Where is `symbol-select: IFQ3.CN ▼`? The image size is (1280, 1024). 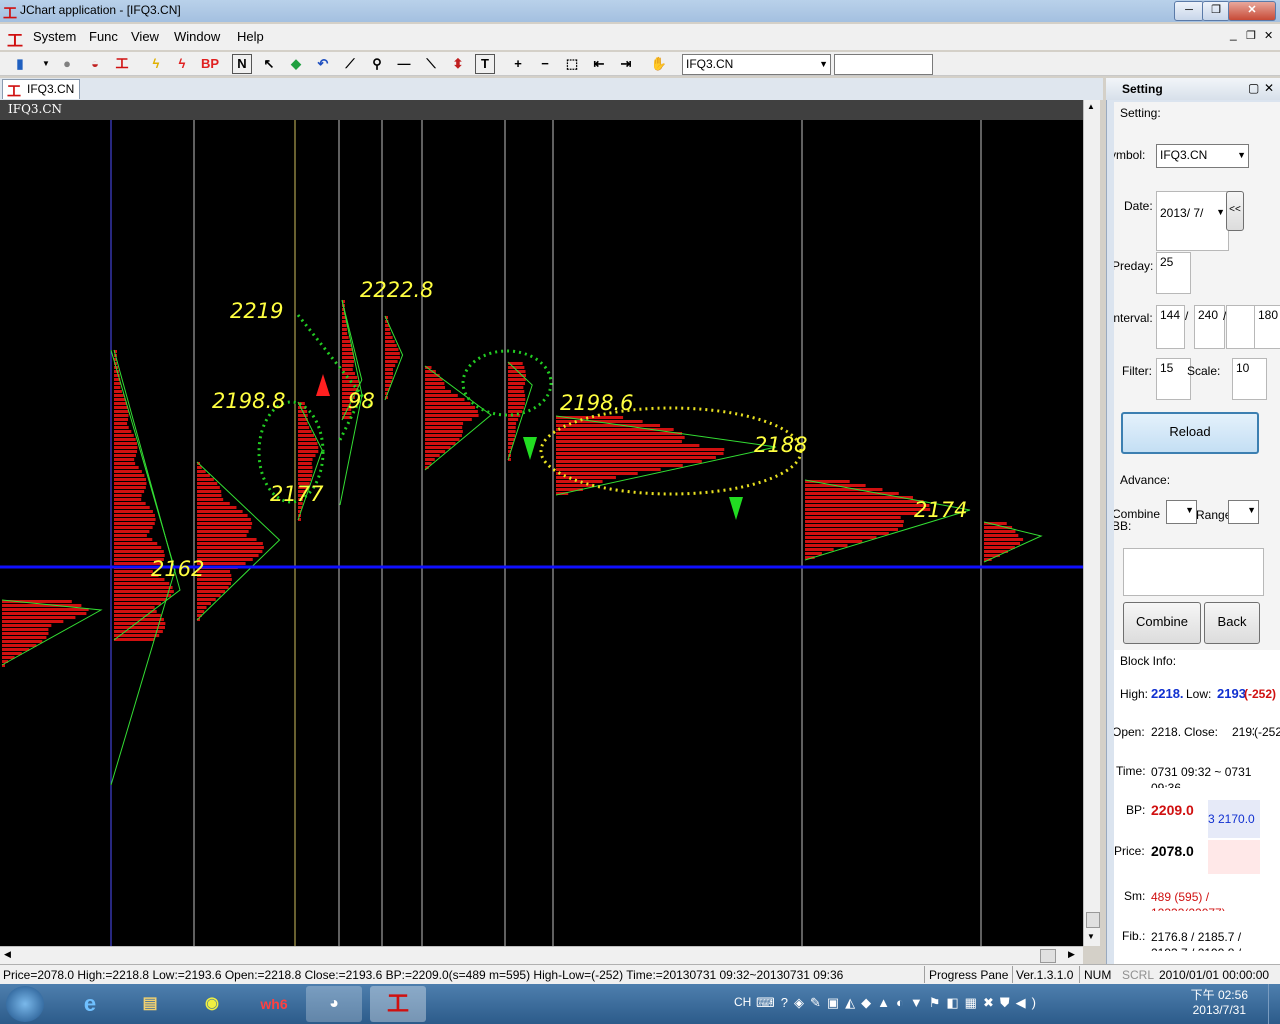
symbol-select: IFQ3.CN ▼ is located at coordinates (1202, 156).